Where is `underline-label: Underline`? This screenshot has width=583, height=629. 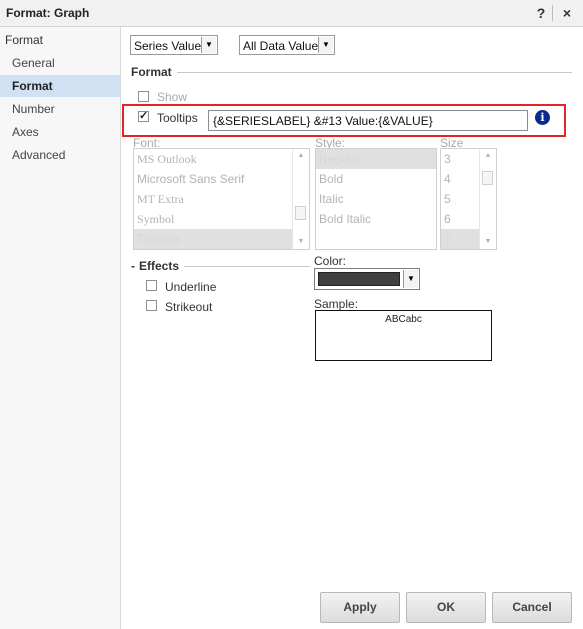 underline-label: Underline is located at coordinates (191, 287).